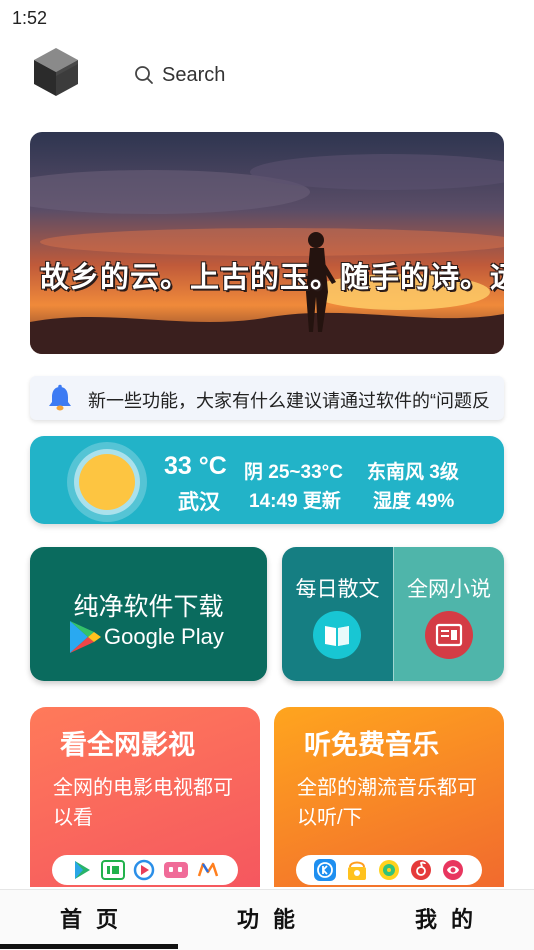 This screenshot has height=950, width=534. Describe the element at coordinates (289, 401) in the screenshot. I see `notice-text: 新一些功能，大家有什么建议请通过软件的“问题反` at that location.